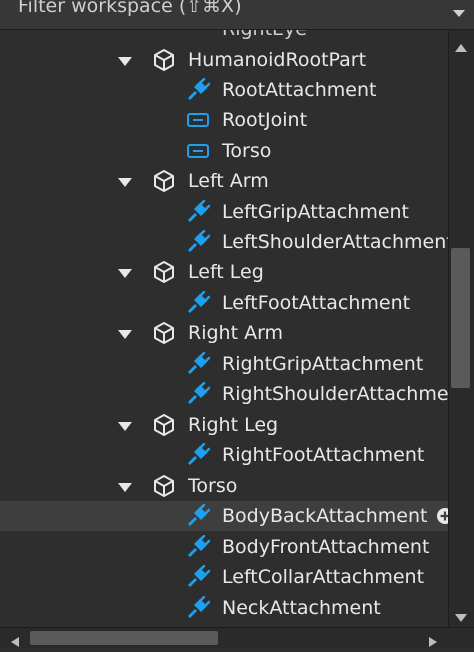 The width and height of the screenshot is (474, 652). What do you see at coordinates (316, 212) in the screenshot?
I see `tree-item-label: LeftGripAttachment` at bounding box center [316, 212].